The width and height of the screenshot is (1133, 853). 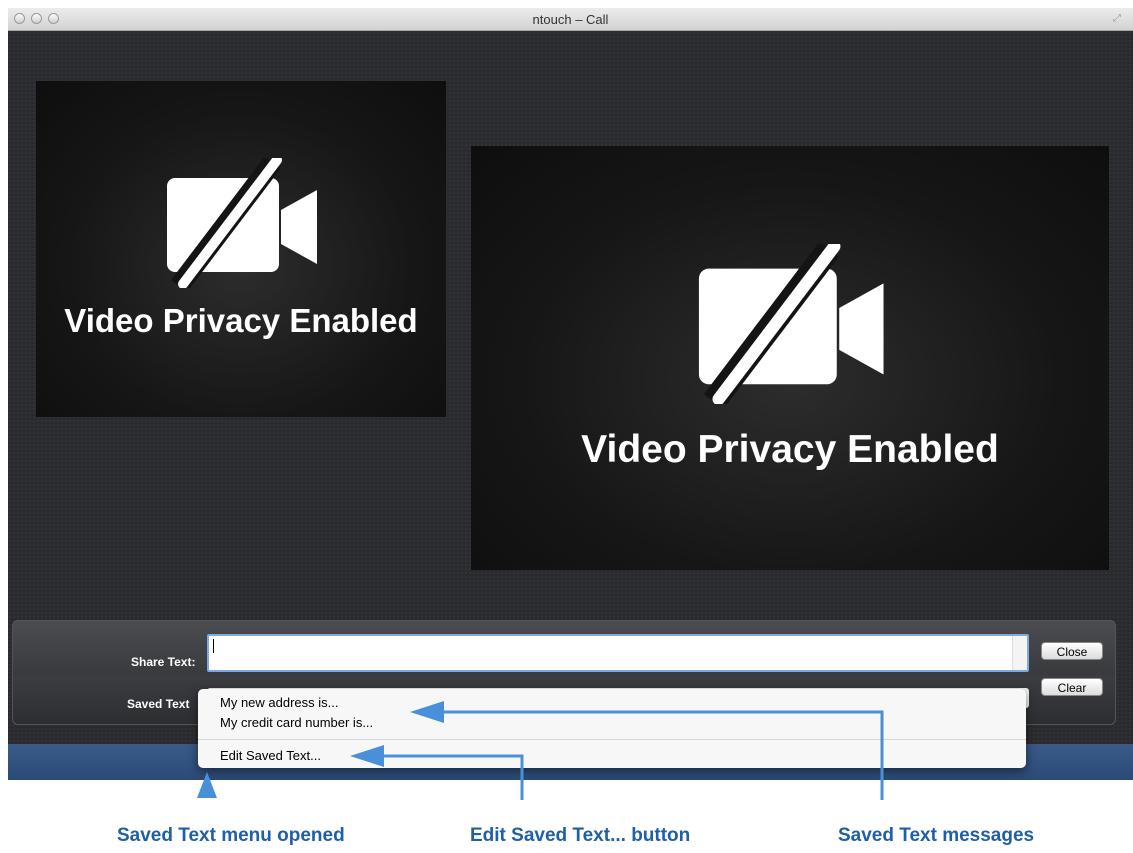 What do you see at coordinates (231, 835) in the screenshot?
I see `annotation-menu-opened: Saved Text menu opened` at bounding box center [231, 835].